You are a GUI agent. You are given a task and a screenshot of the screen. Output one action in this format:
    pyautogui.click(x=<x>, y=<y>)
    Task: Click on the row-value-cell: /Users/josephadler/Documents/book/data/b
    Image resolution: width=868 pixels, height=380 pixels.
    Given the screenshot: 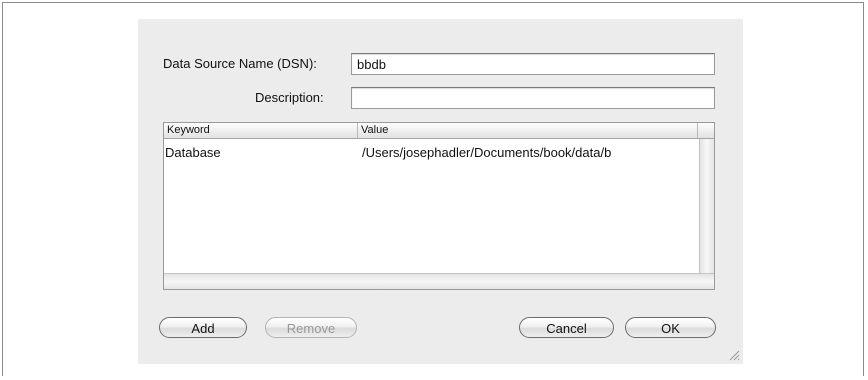 What is the action you would take?
    pyautogui.click(x=487, y=152)
    